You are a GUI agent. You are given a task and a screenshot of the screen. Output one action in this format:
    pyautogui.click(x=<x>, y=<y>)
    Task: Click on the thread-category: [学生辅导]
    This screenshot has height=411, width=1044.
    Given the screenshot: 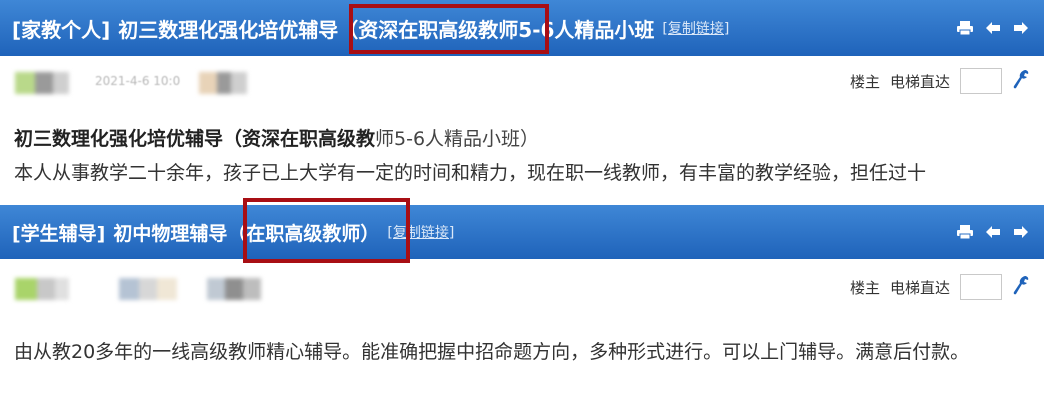 What is the action you would take?
    pyautogui.click(x=58, y=232)
    